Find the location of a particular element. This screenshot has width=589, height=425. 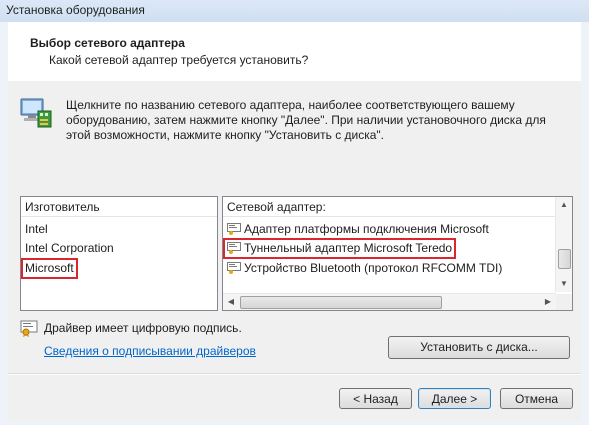

adapter-list-vertical-scrollbar: ▲ ▼ is located at coordinates (563, 244).